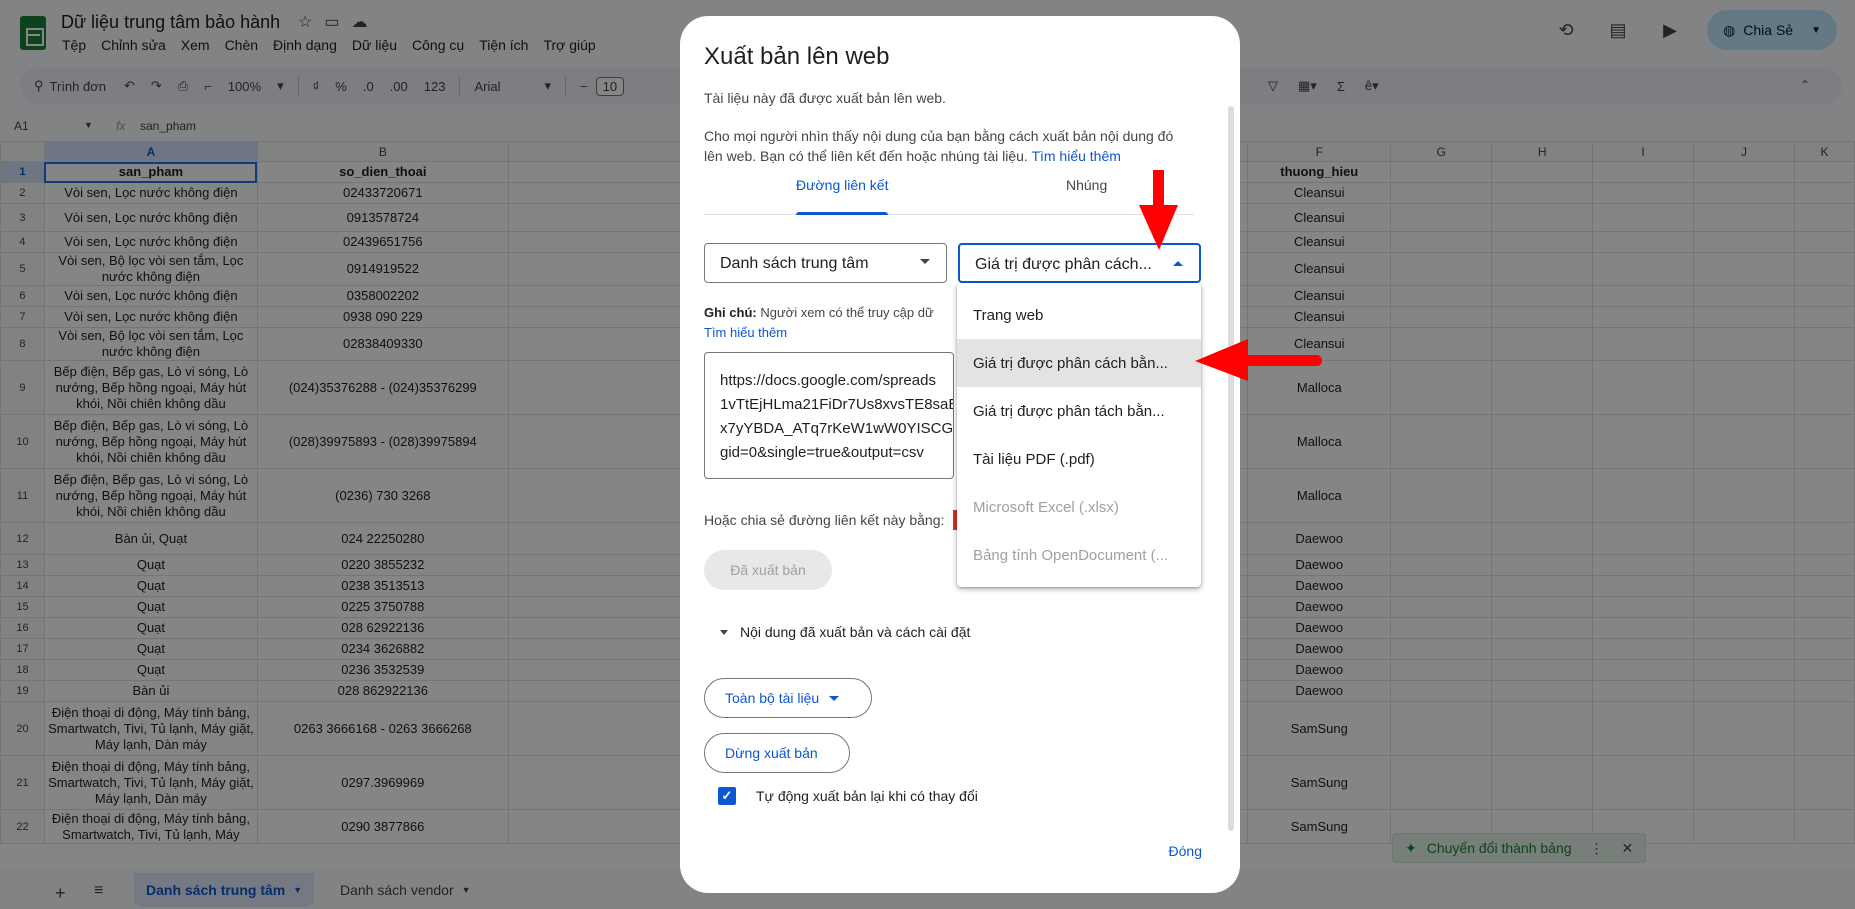  I want to click on url-line: gid=0&single=true&output=csv, so click(822, 452).